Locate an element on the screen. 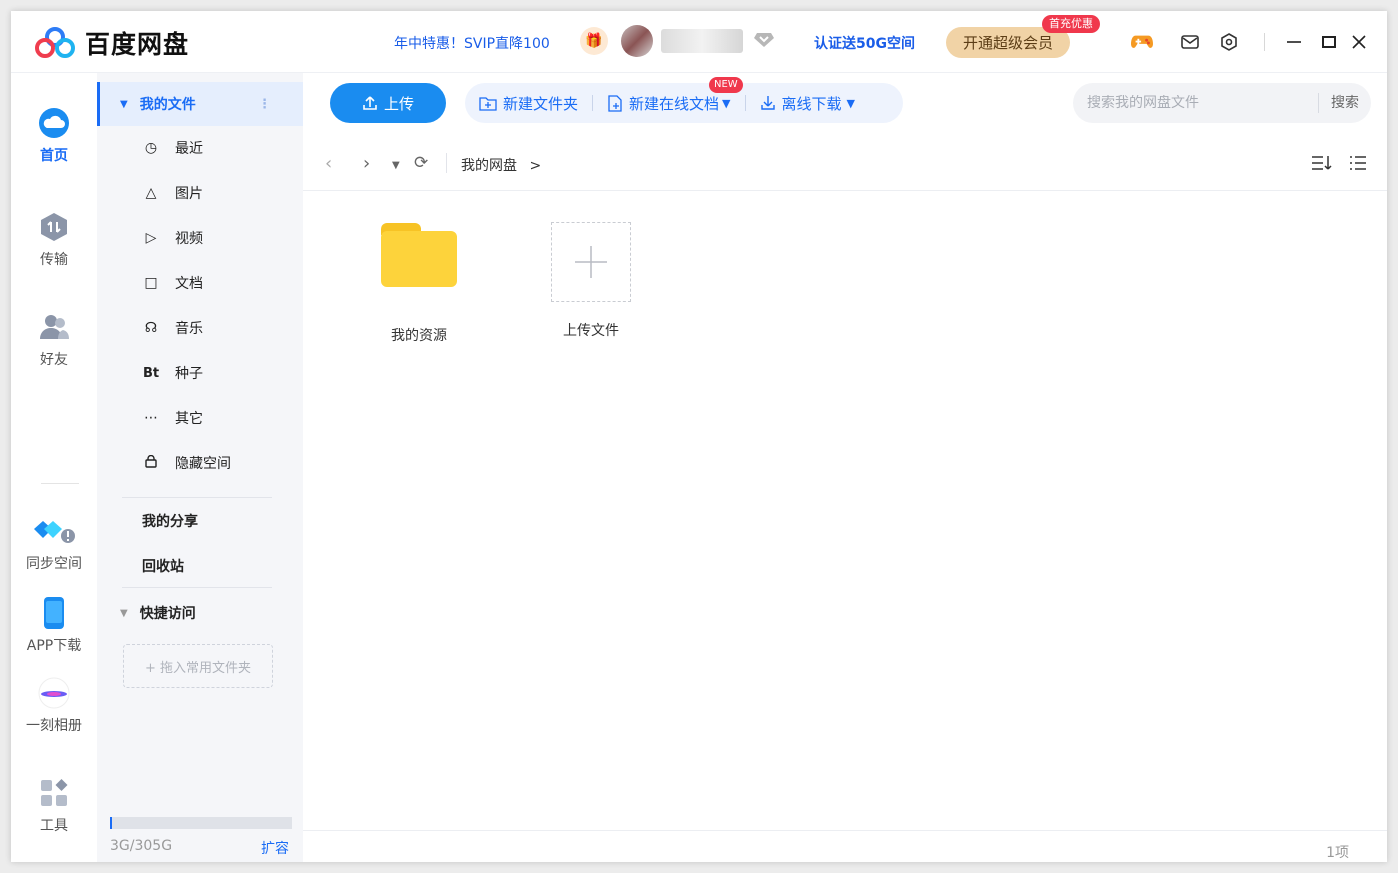 The width and height of the screenshot is (1398, 873). sidebar-item-my-files: ▼ 我的文件 ⋮ is located at coordinates (200, 104).